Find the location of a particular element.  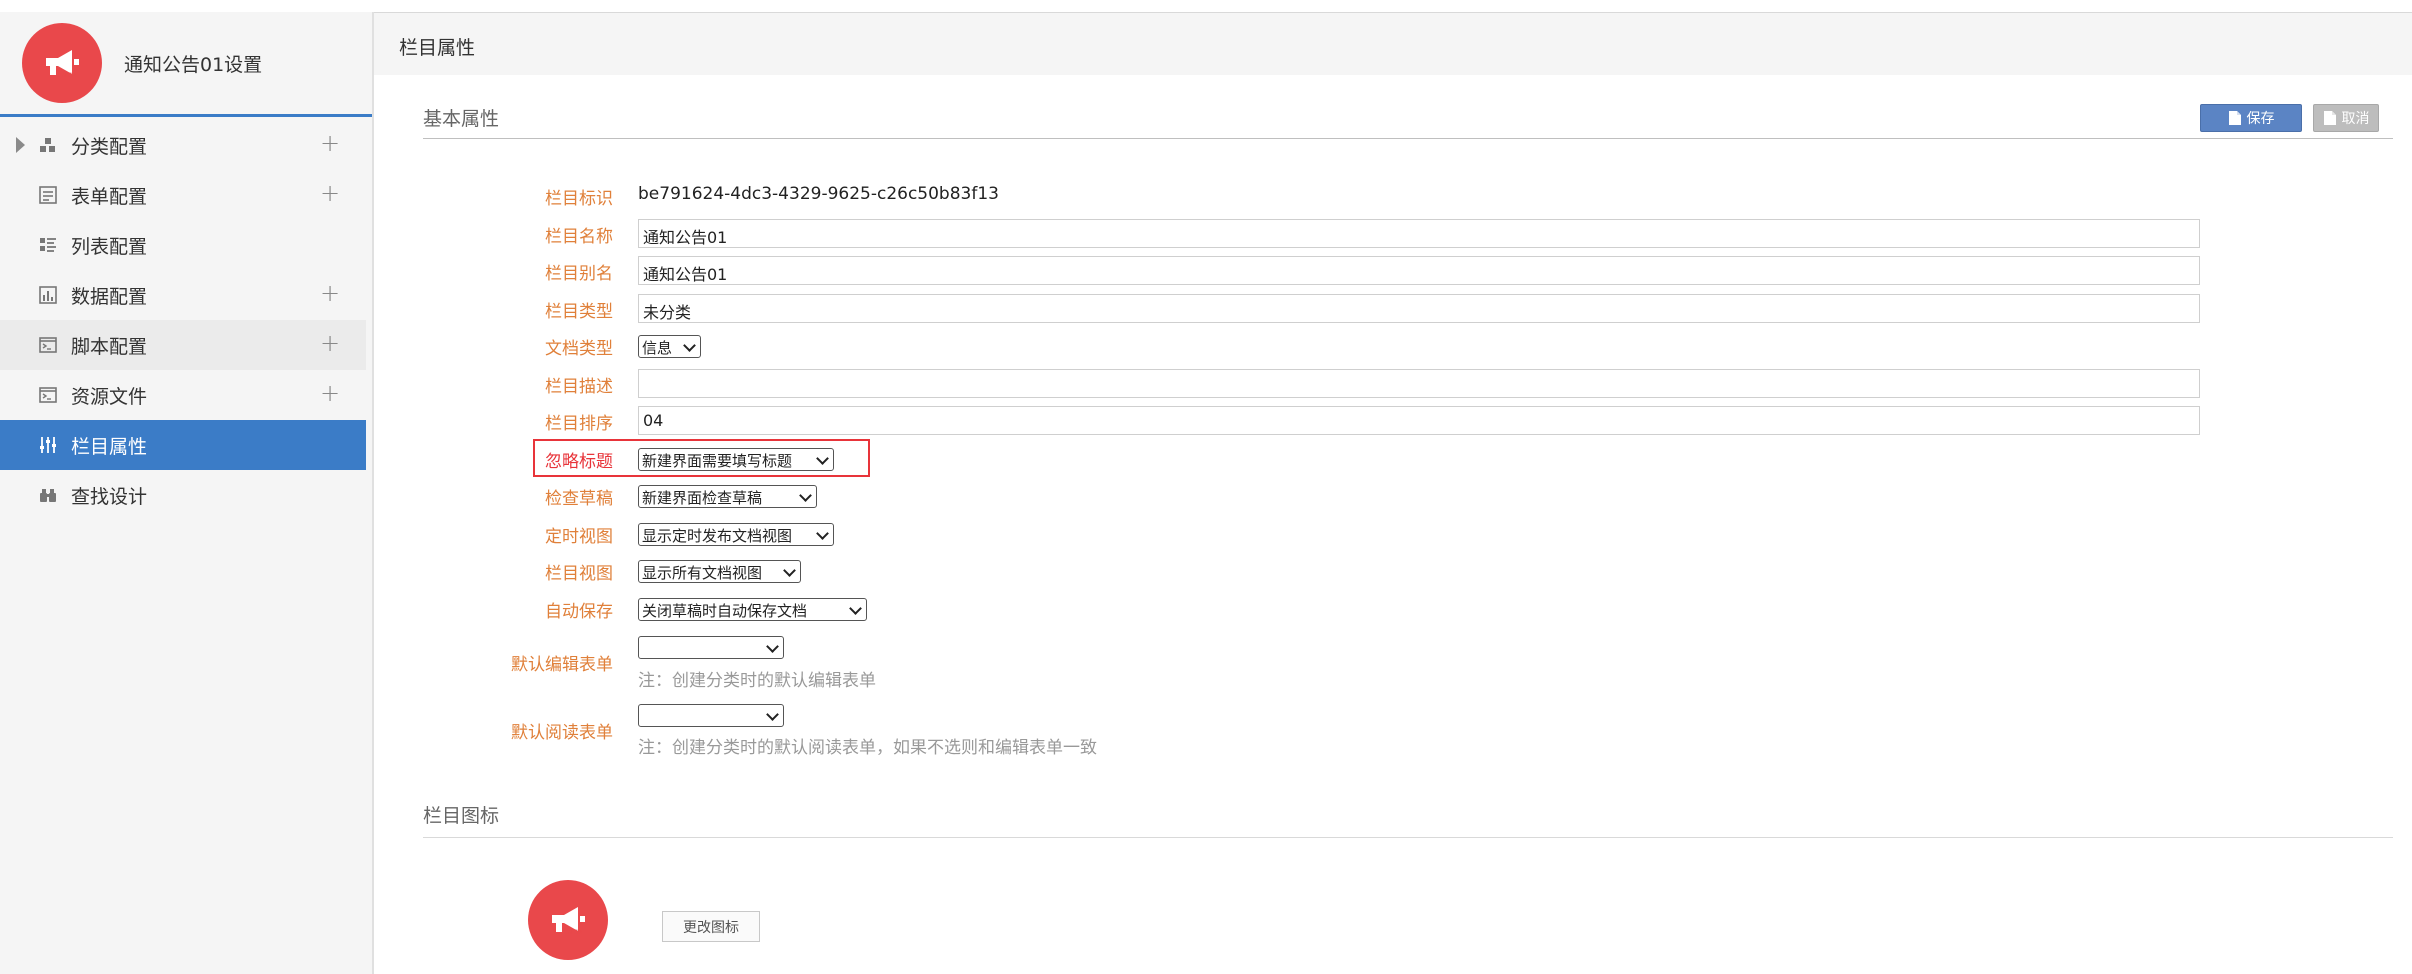

page-header: 栏目属性 is located at coordinates (1393, 44).